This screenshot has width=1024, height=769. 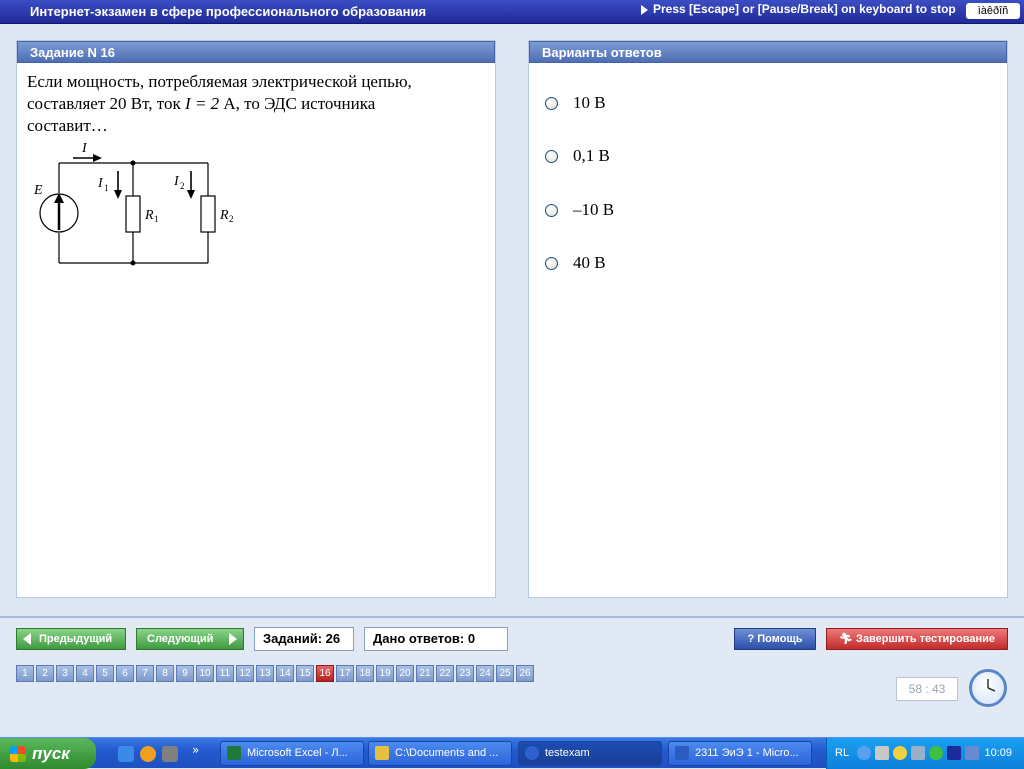 What do you see at coordinates (644, 9) in the screenshot?
I see `play-arrow-icon` at bounding box center [644, 9].